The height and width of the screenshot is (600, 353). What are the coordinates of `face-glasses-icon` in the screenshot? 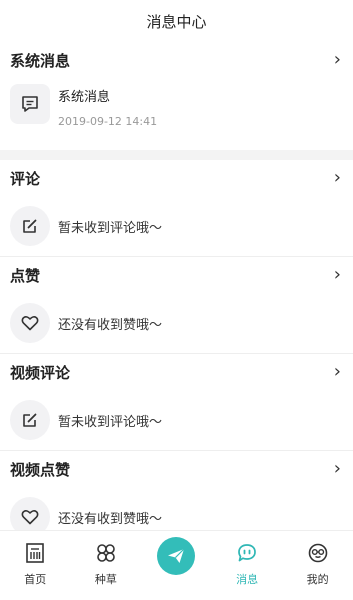 It's located at (318, 553).